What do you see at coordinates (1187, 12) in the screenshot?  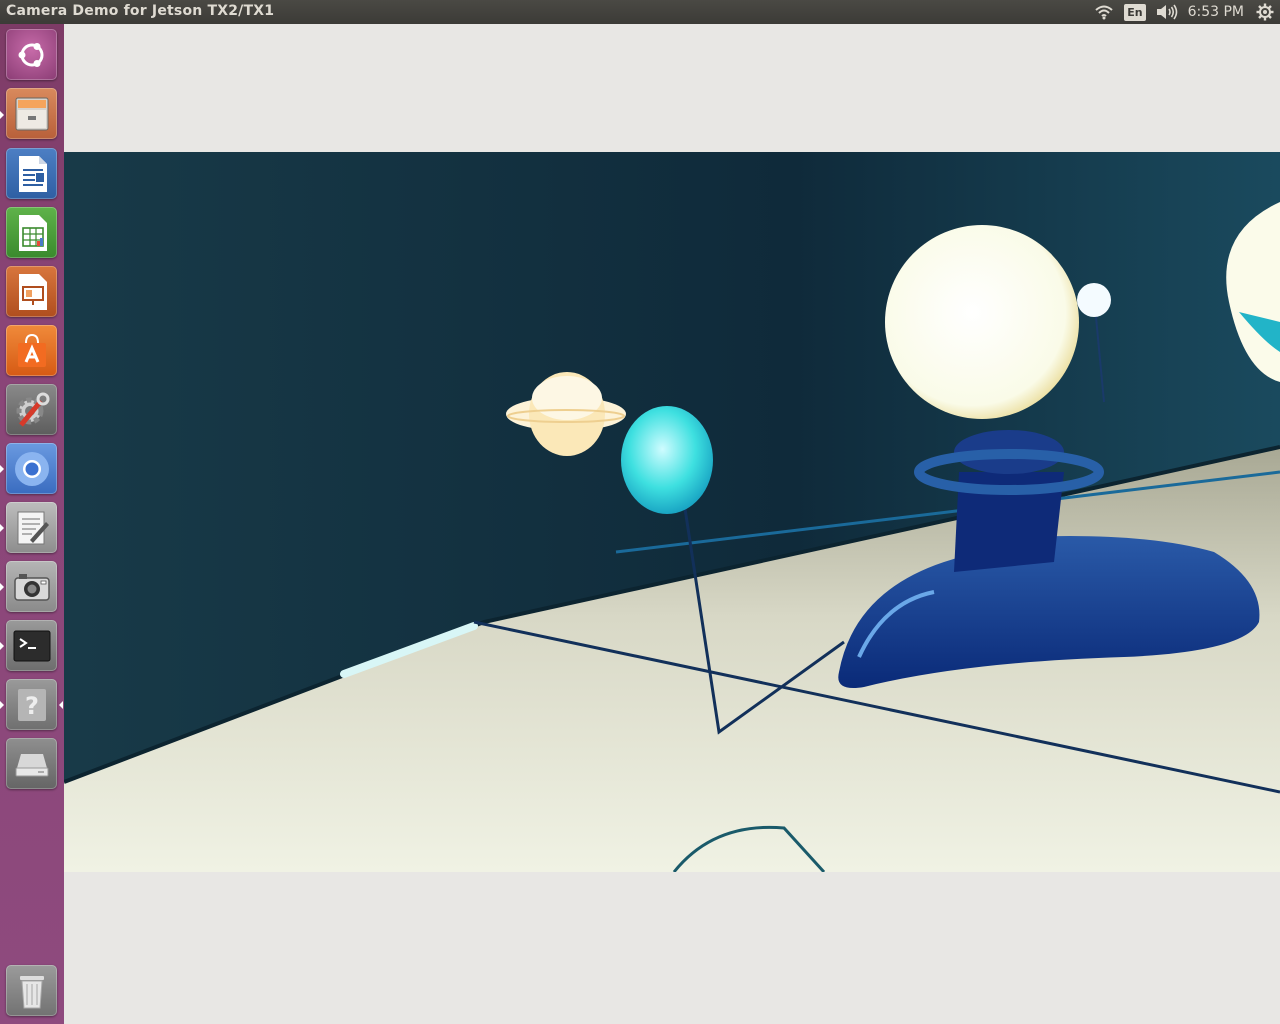 I see `indicator-area: En 6:53 PM` at bounding box center [1187, 12].